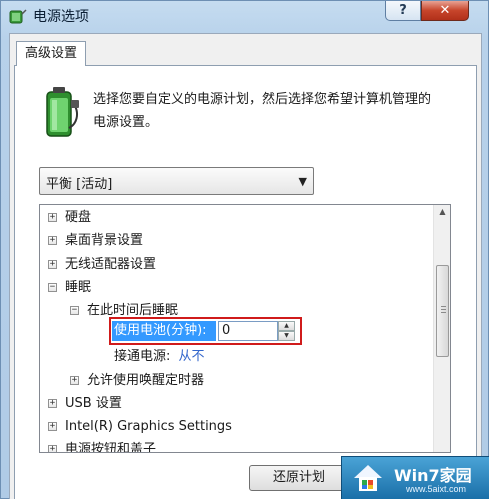  What do you see at coordinates (51, 53) in the screenshot?
I see `tab-advanced-settings: 高级设置` at bounding box center [51, 53].